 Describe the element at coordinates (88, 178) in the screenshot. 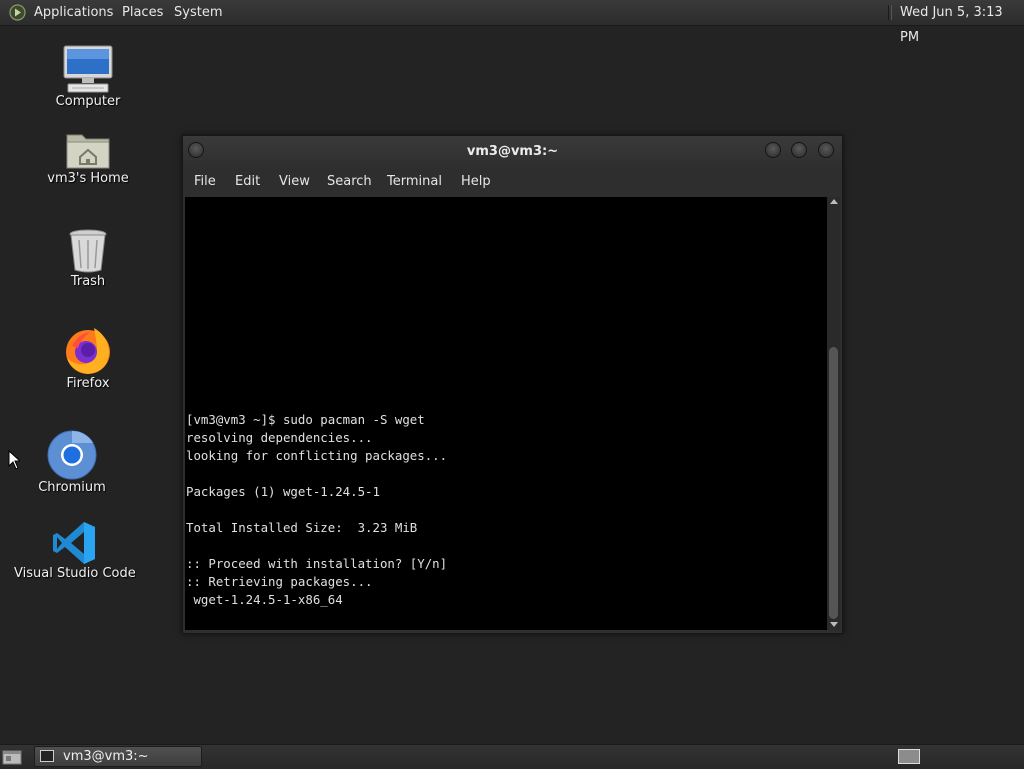

I see `desktop-icon-label: vm3's Home` at that location.